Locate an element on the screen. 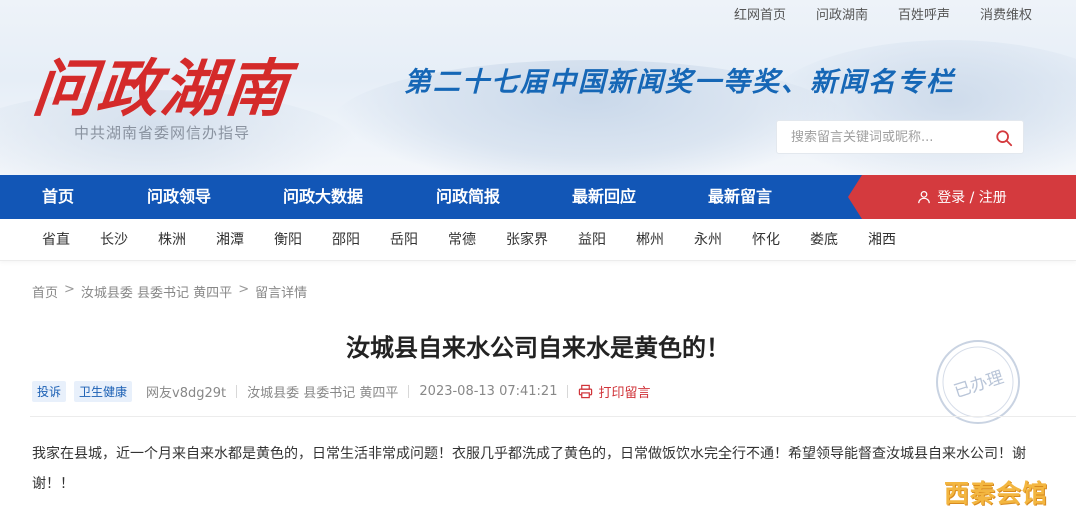  stamp-label: 已办理 is located at coordinates (979, 384).